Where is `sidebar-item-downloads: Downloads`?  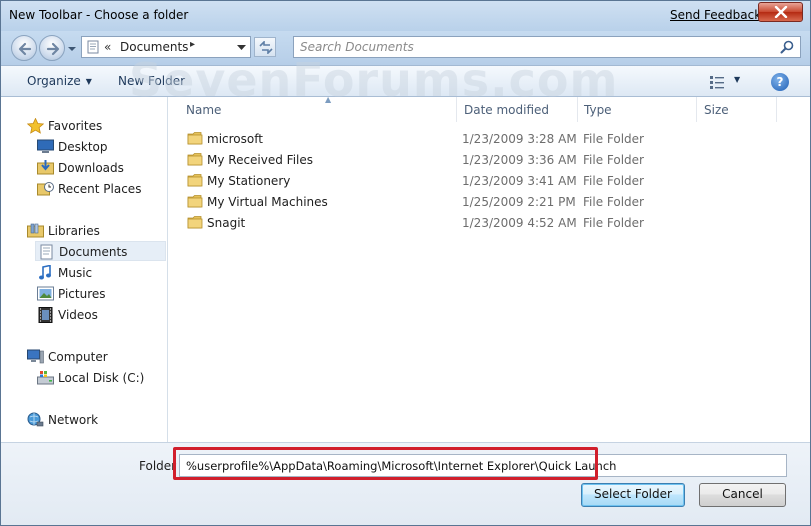
sidebar-item-downloads: Downloads is located at coordinates (97, 168).